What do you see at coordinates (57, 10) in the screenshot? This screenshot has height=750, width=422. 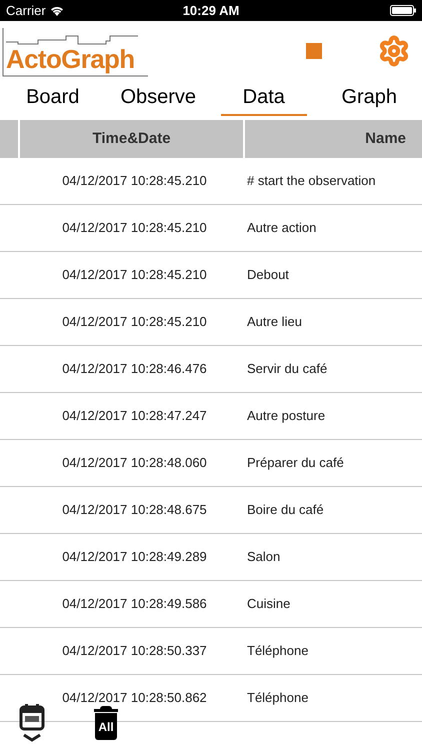 I see `wifi-icon` at bounding box center [57, 10].